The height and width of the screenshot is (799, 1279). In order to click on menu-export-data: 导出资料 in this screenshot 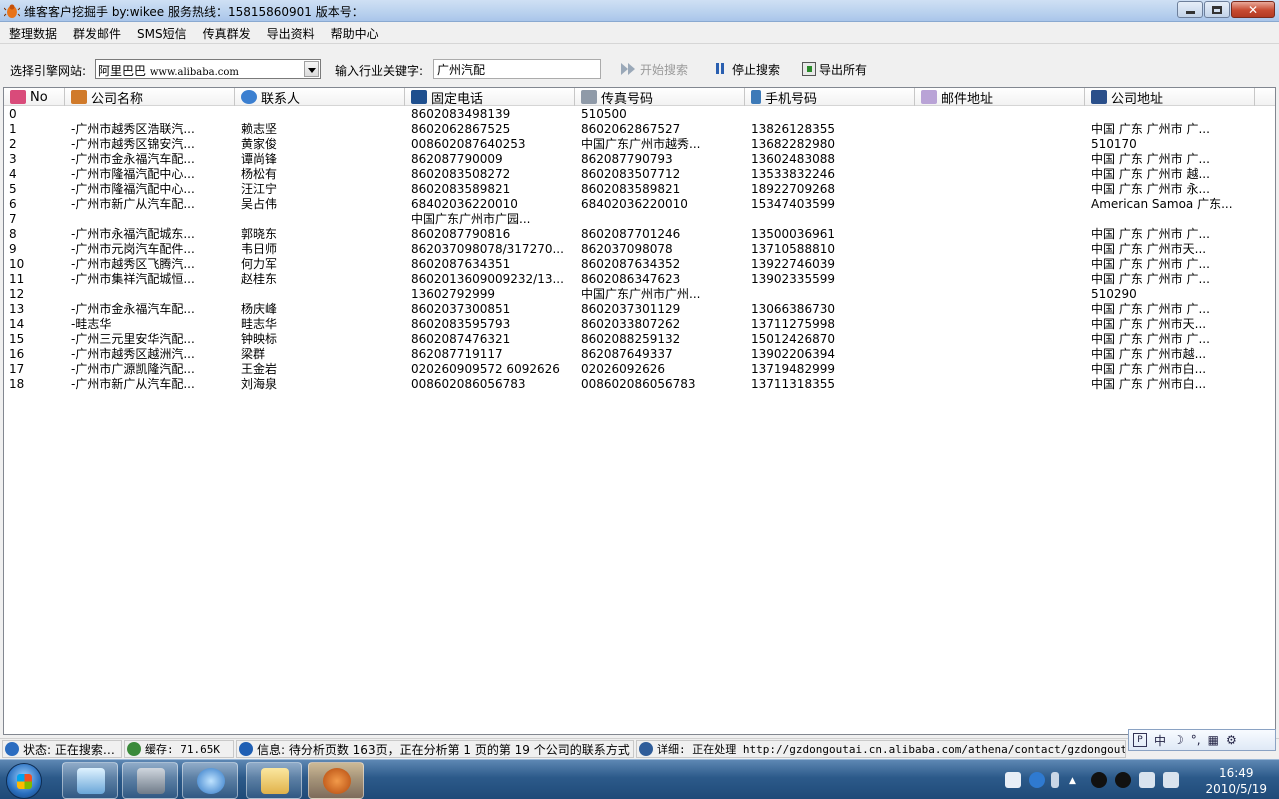, I will do `click(290, 33)`.